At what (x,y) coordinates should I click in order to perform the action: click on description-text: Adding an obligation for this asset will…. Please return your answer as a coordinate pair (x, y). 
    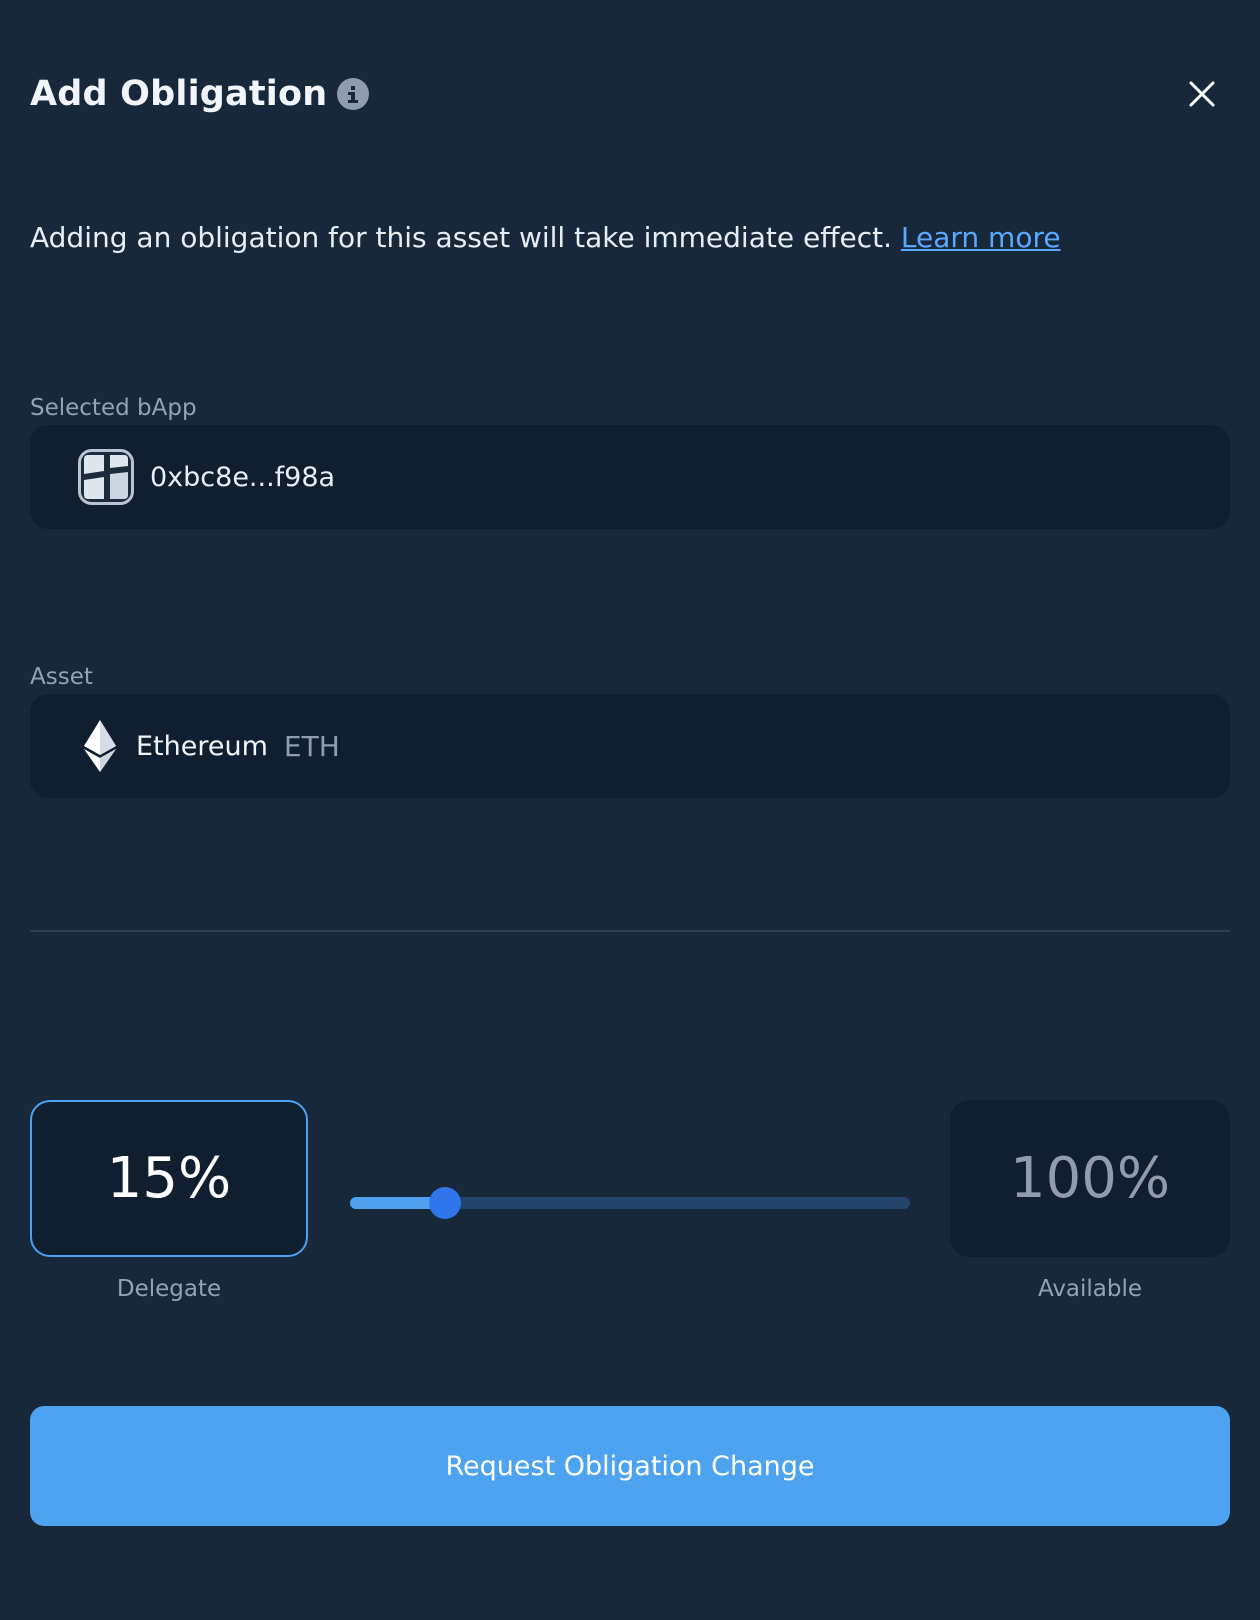
    Looking at the image, I should click on (545, 237).